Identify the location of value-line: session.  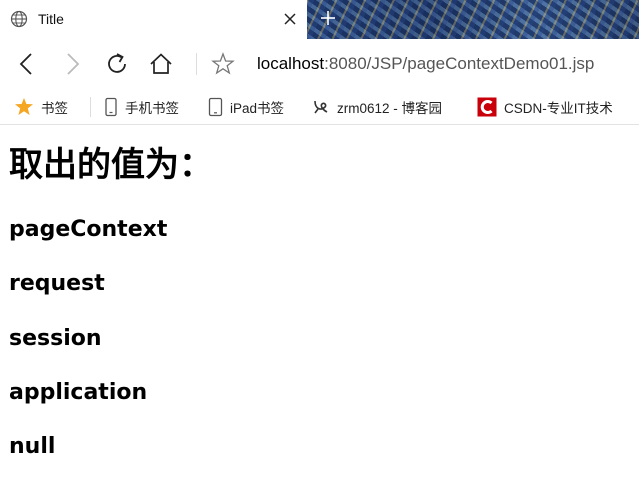
(55, 338).